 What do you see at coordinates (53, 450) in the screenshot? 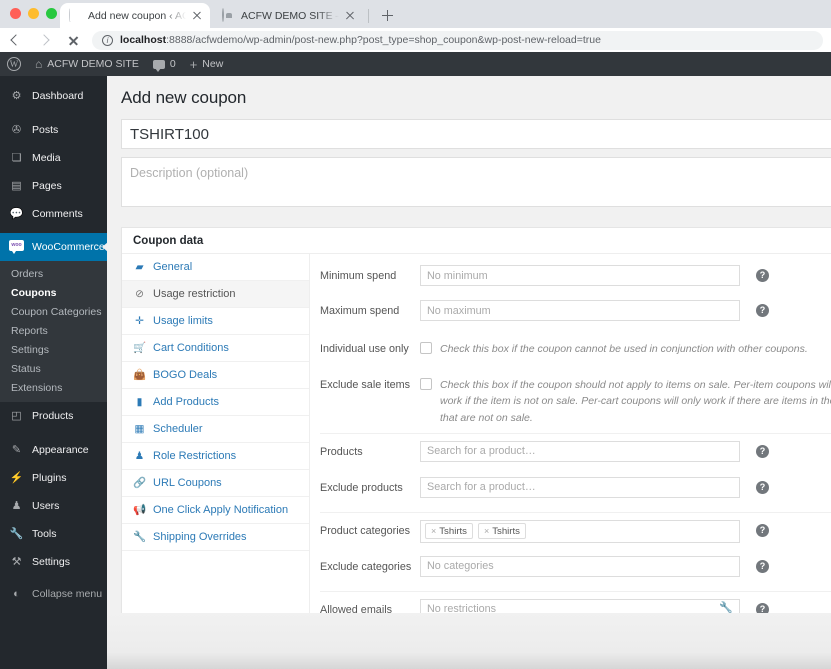
I see `sidebar-item-appearance: ✎ Appearance` at bounding box center [53, 450].